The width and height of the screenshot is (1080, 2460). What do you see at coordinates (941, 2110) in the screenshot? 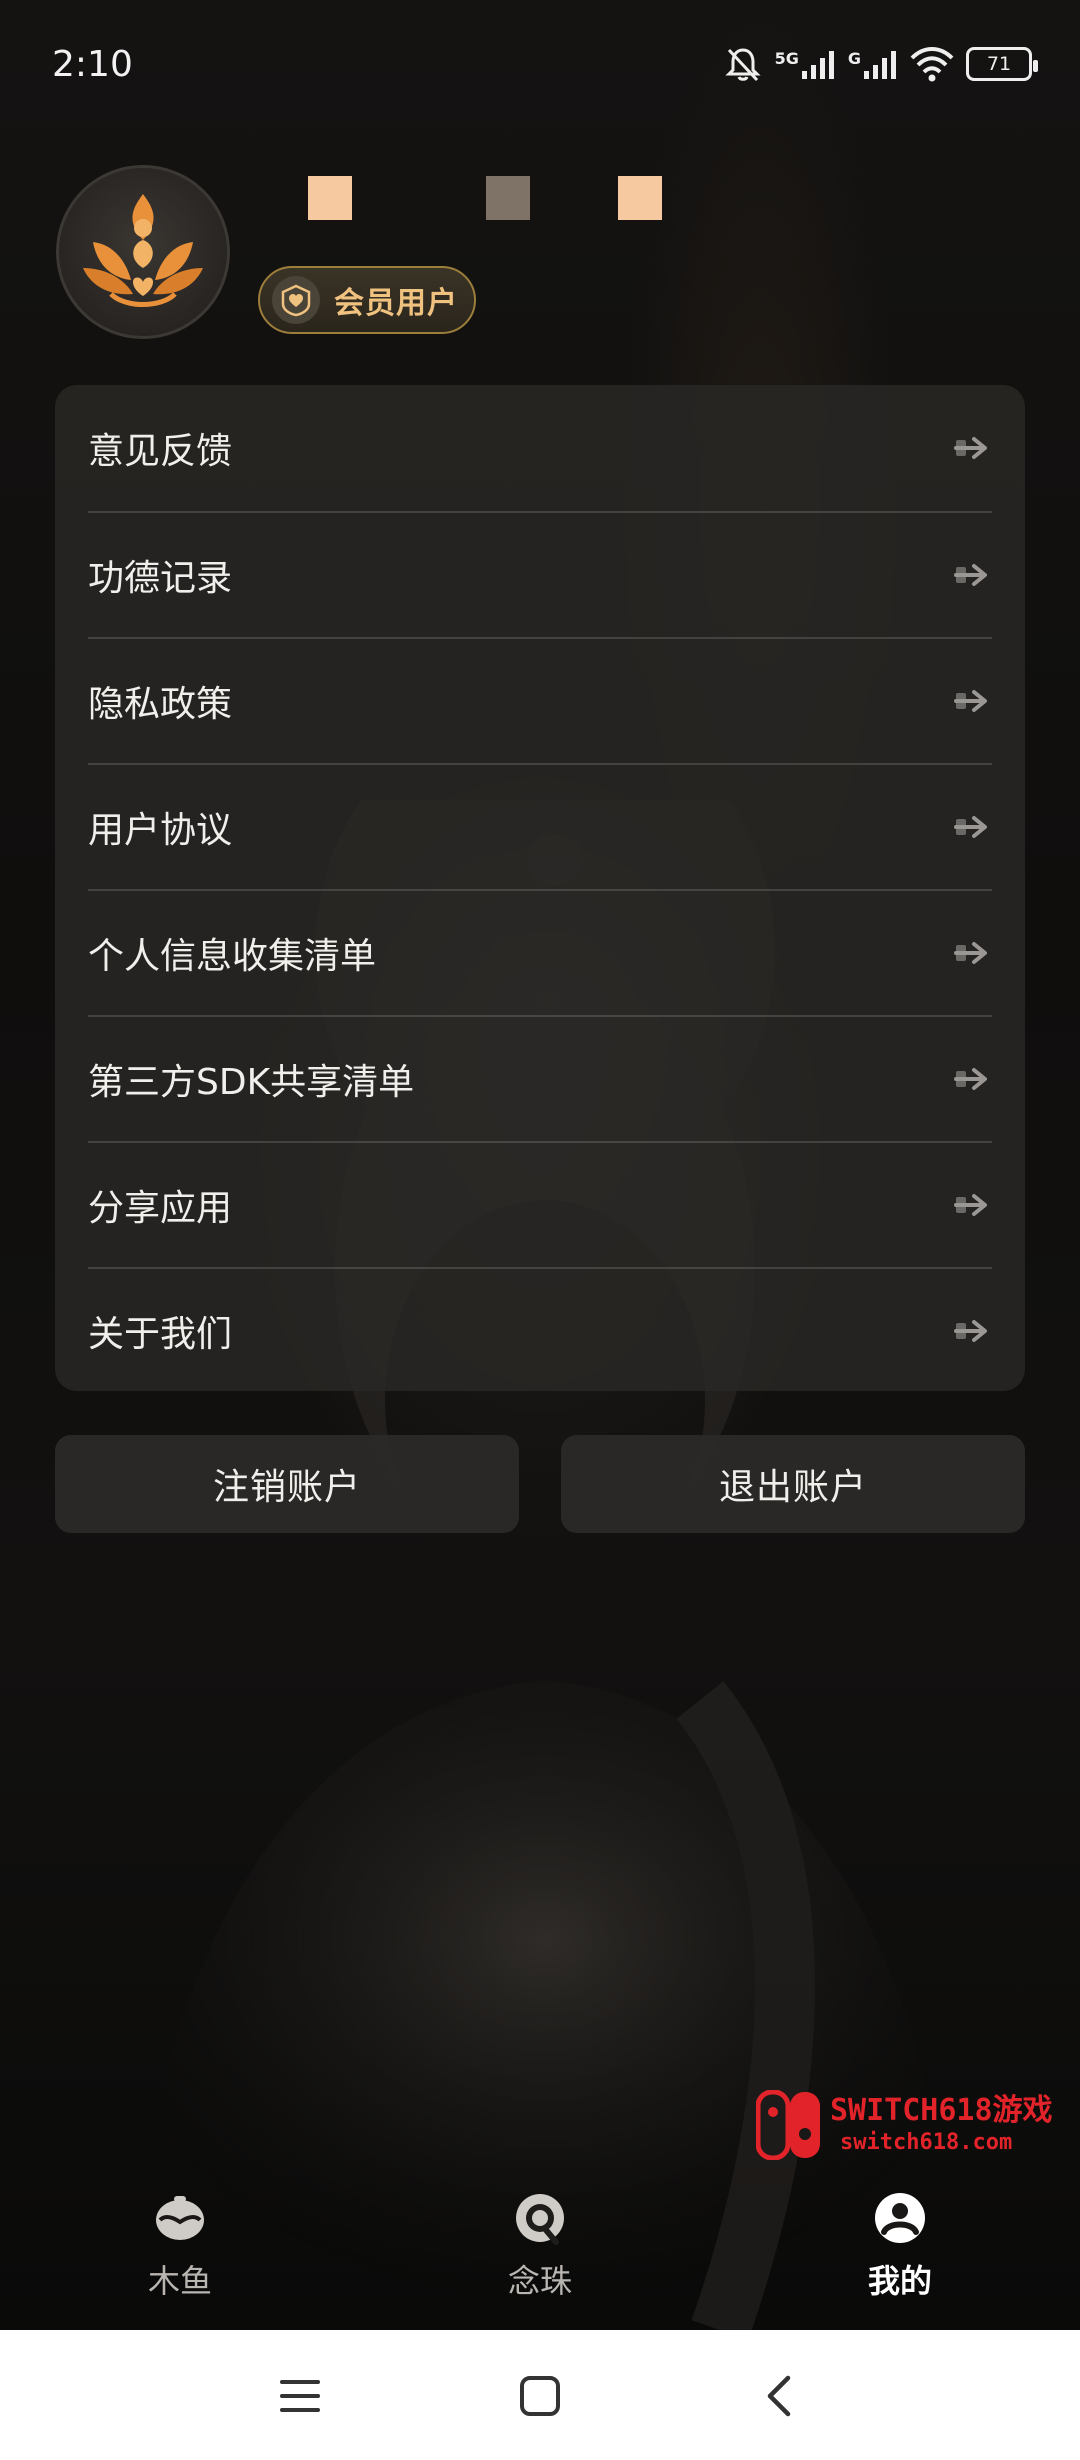
I see `watermark-title: SWITCH618游戏` at bounding box center [941, 2110].